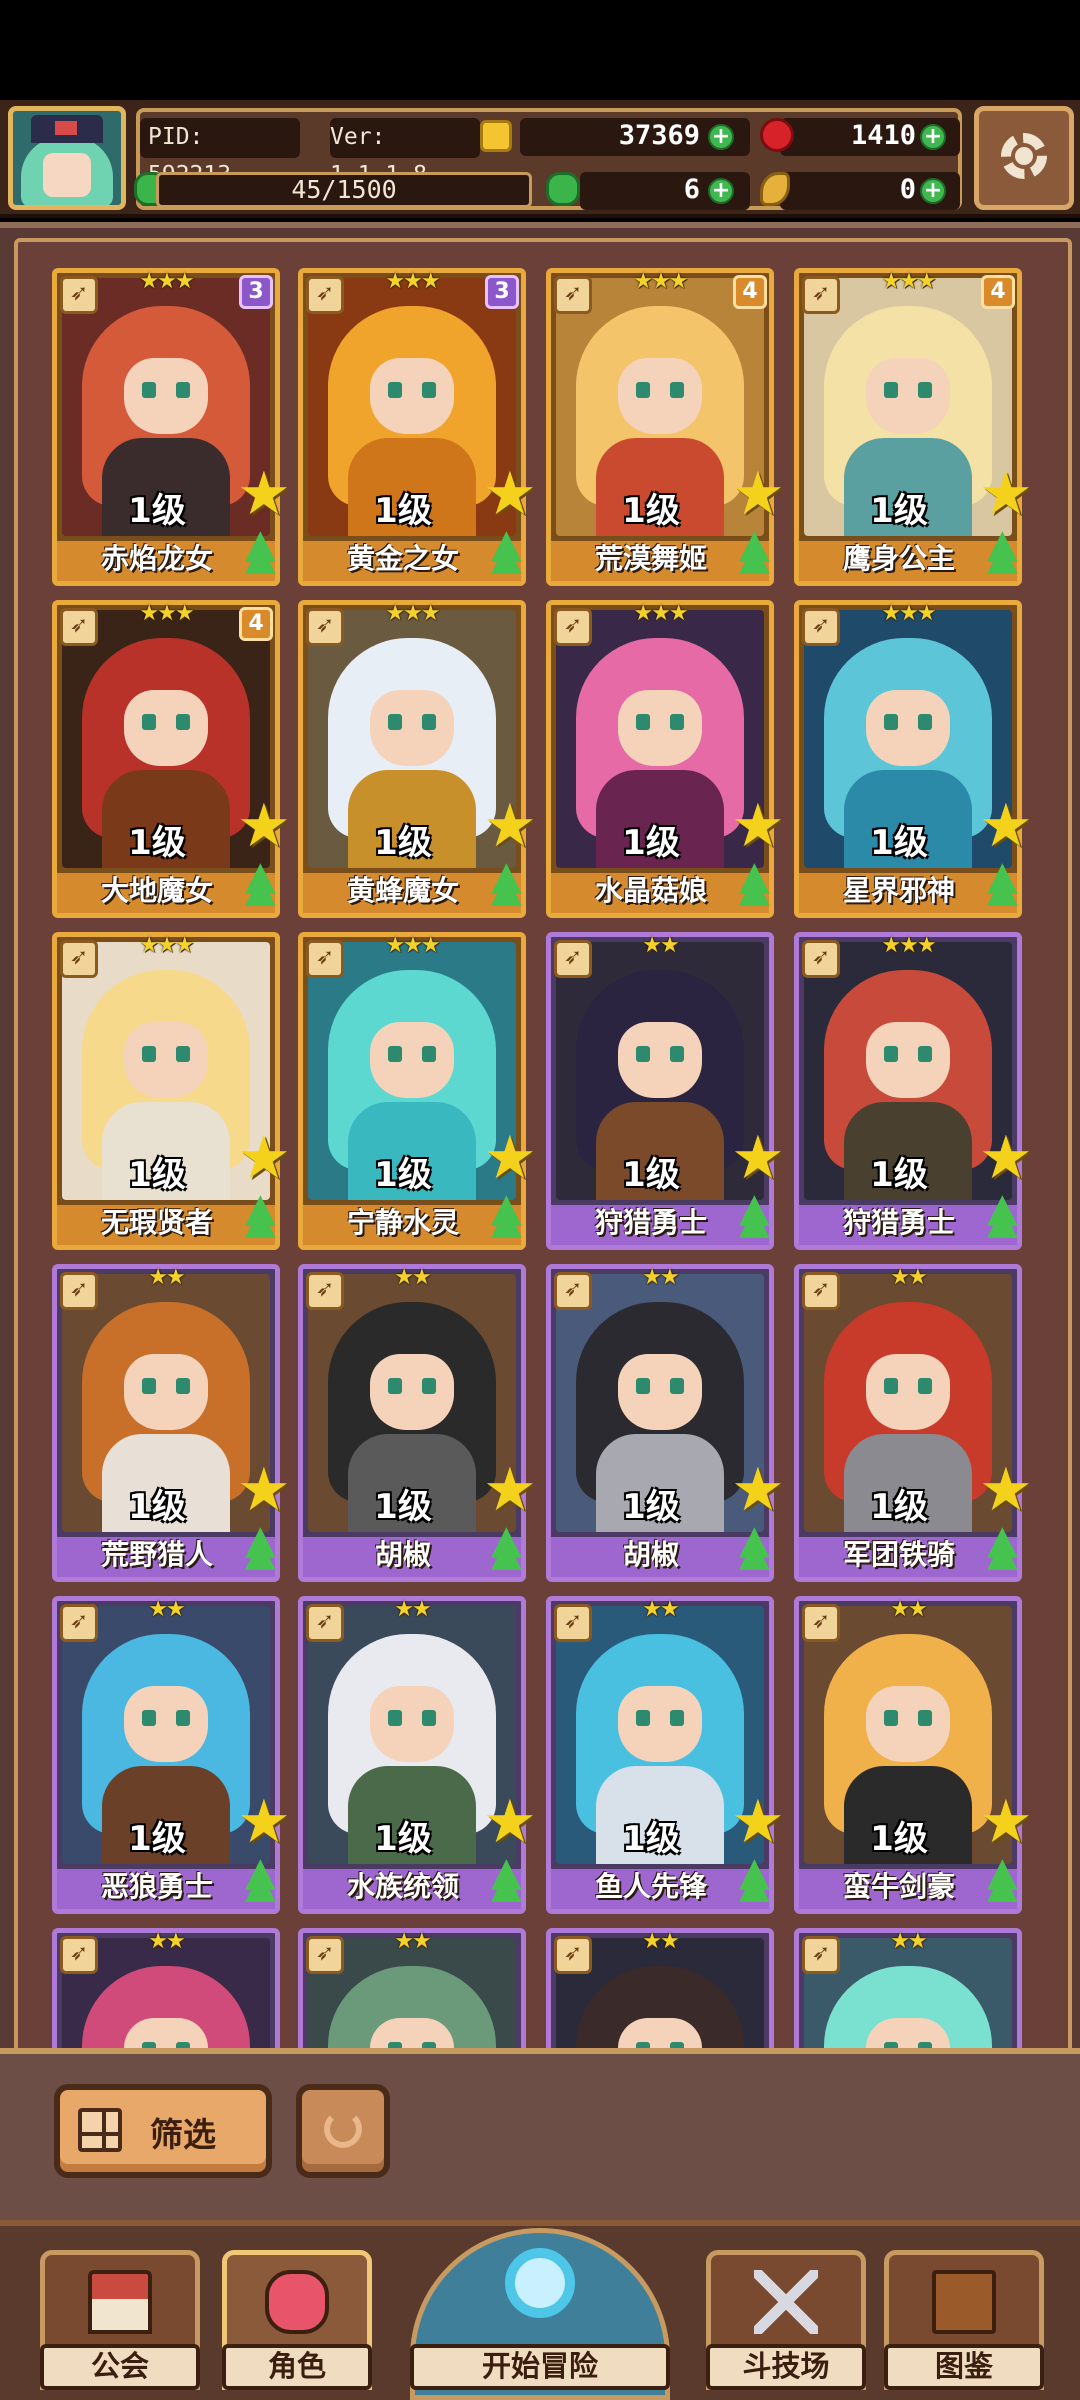 Image resolution: width=1080 pixels, height=2400 pixels. I want to click on hero-card: ➶ ★★★ 1级 黄蜂魔女, so click(417, 759).